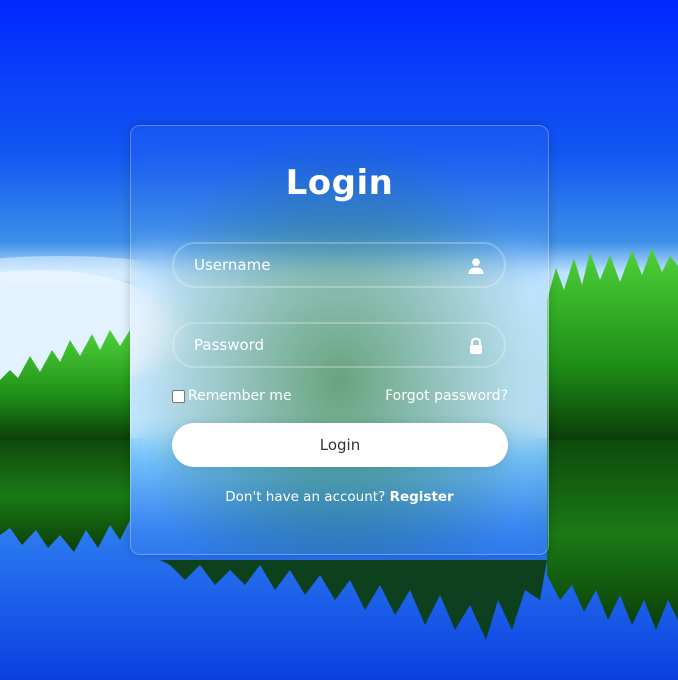 The height and width of the screenshot is (680, 678). I want to click on register-prompt: Don't have an account? Register, so click(339, 497).